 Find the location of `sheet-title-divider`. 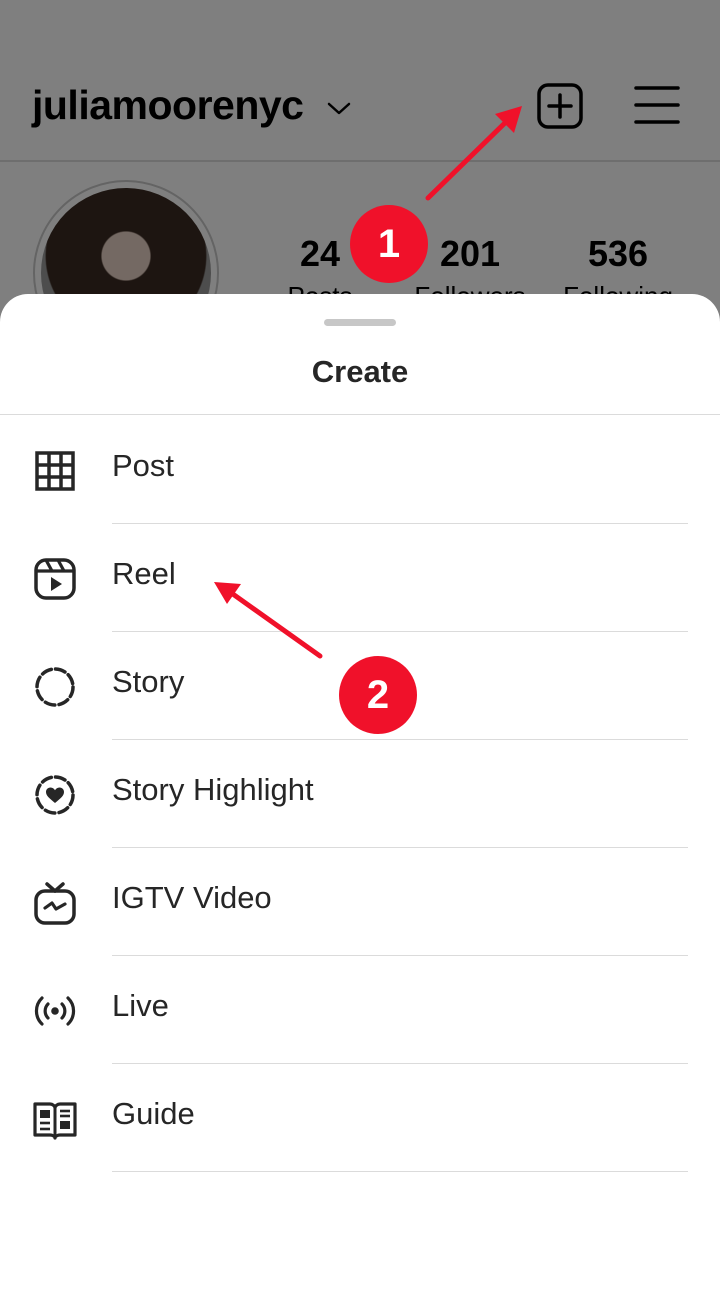

sheet-title-divider is located at coordinates (360, 414).